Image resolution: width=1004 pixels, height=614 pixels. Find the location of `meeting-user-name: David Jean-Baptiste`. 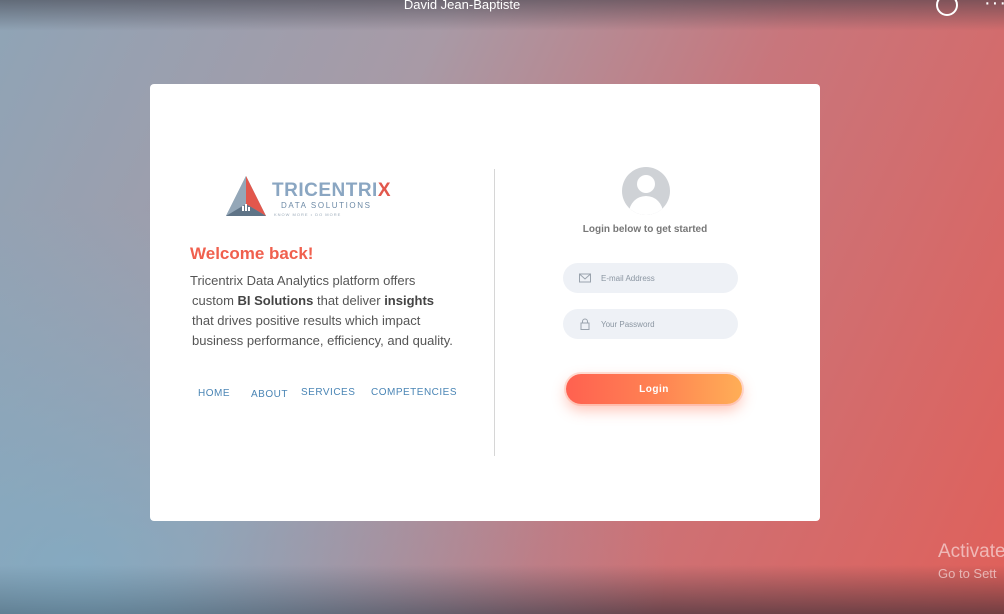

meeting-user-name: David Jean-Baptiste is located at coordinates (462, 6).